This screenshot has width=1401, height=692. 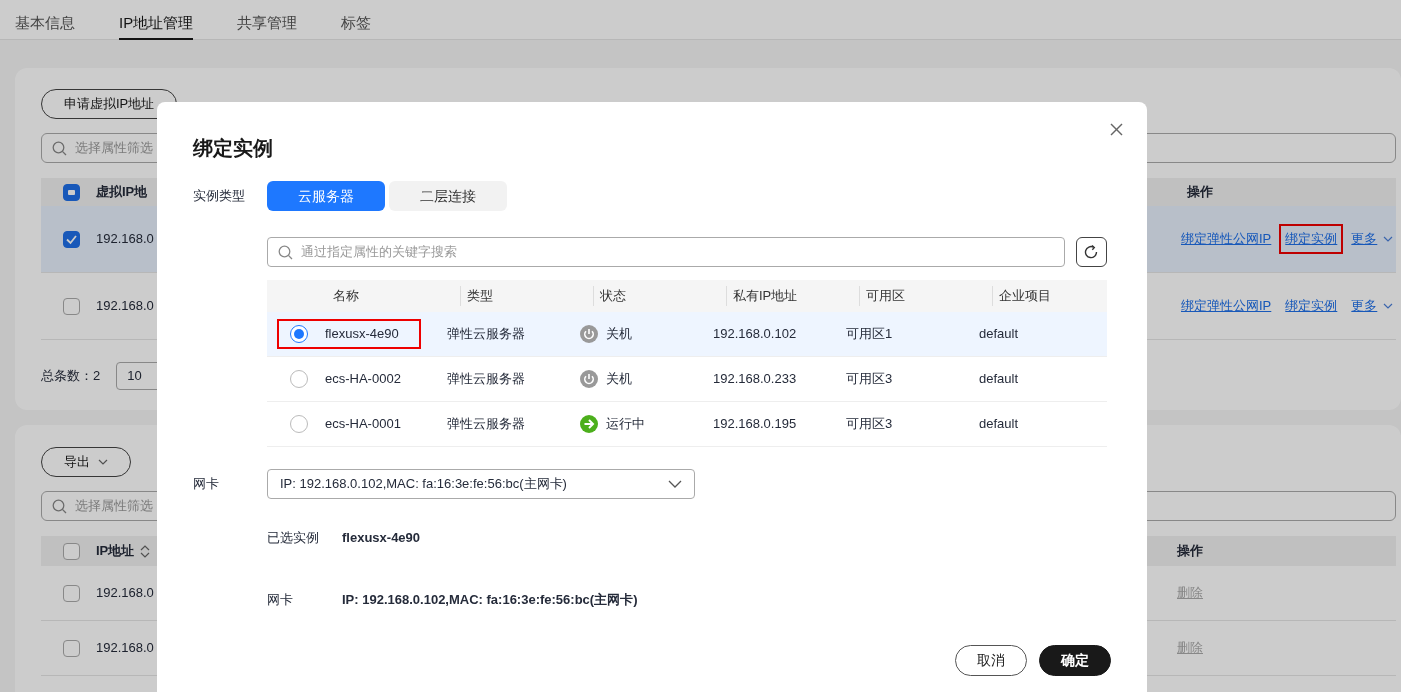 I want to click on column-header: 企业项目, so click(x=1025, y=296).